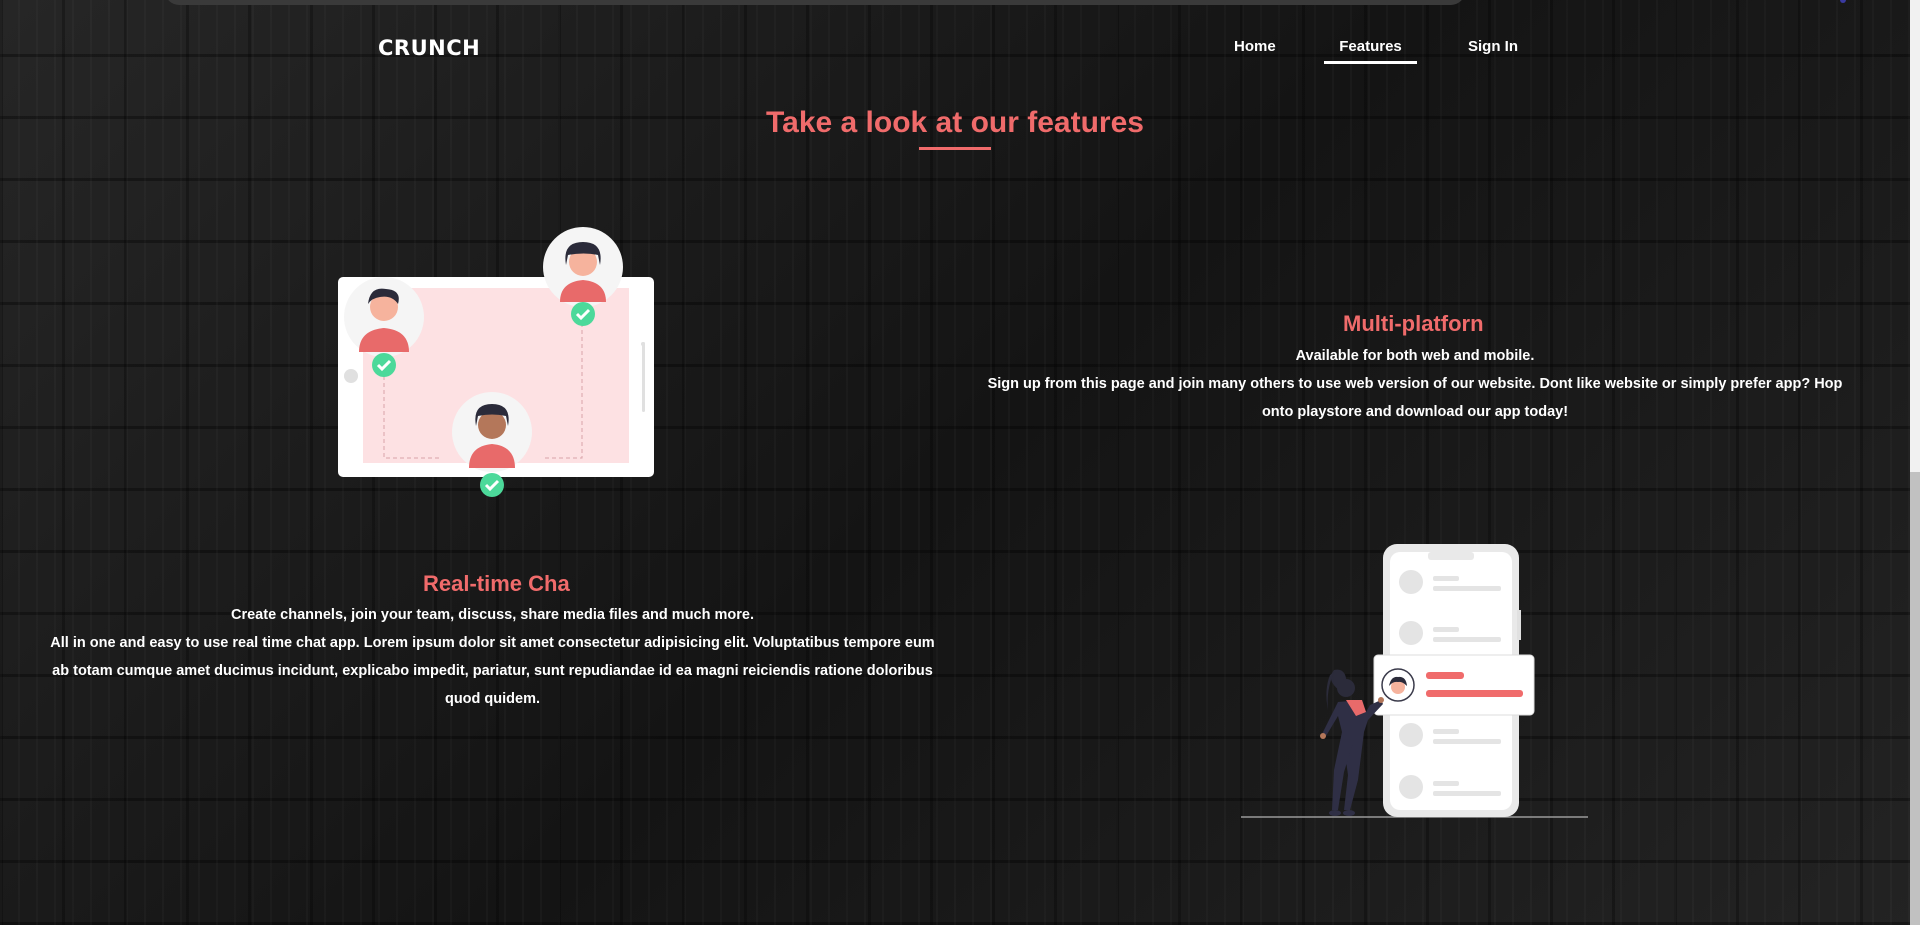  I want to click on nav-features: Features, so click(1370, 51).